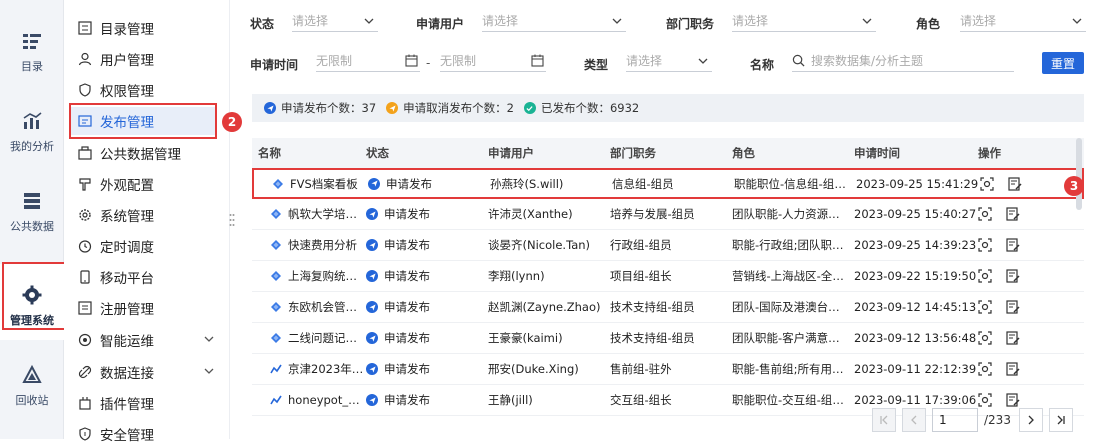 The height and width of the screenshot is (448, 1102). I want to click on rail-item-recycle-bin: 回收站, so click(32, 382).